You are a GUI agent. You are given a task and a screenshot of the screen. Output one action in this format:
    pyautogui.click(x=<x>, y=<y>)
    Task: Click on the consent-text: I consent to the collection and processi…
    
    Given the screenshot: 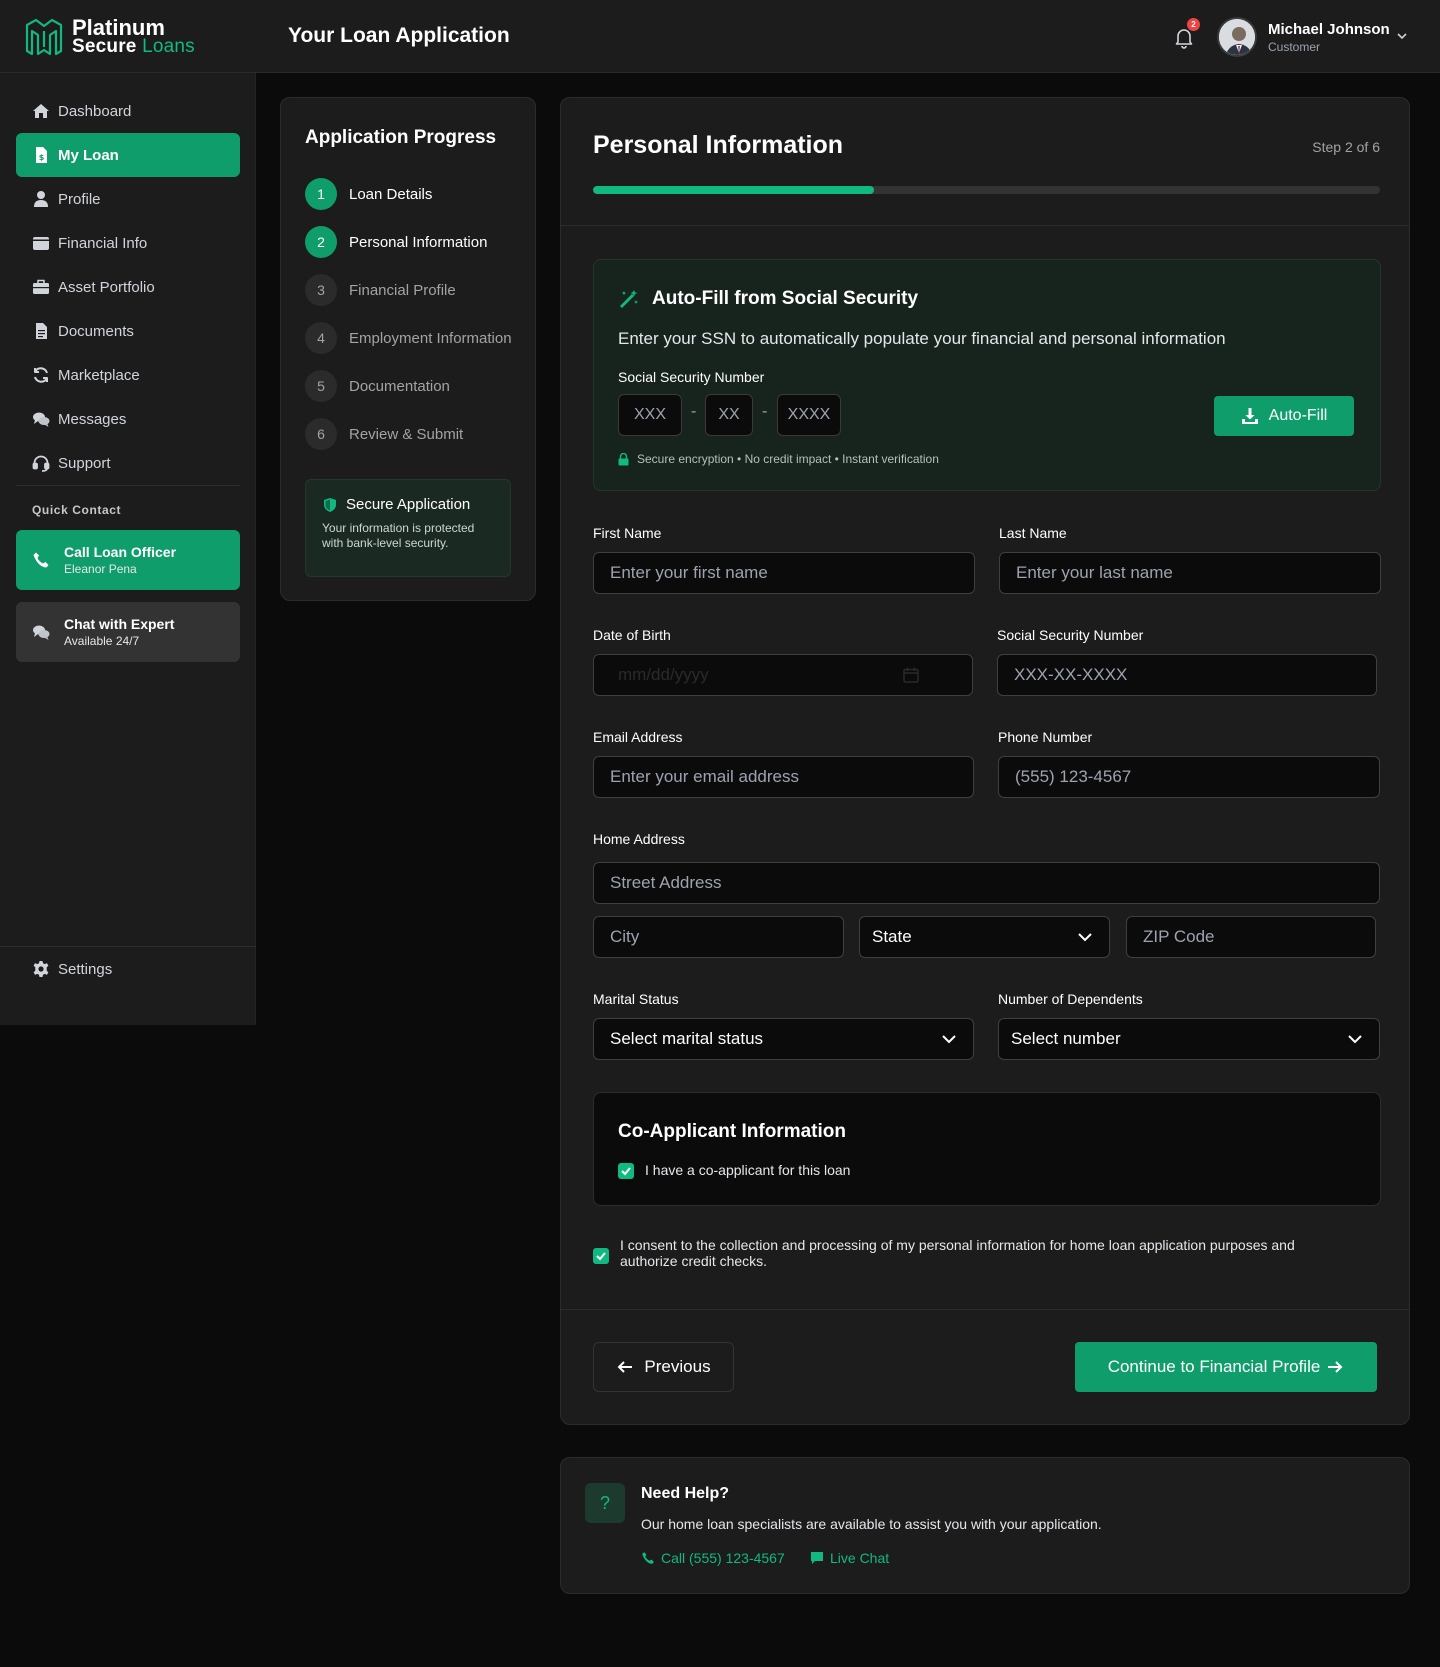 What is the action you would take?
    pyautogui.click(x=957, y=1253)
    